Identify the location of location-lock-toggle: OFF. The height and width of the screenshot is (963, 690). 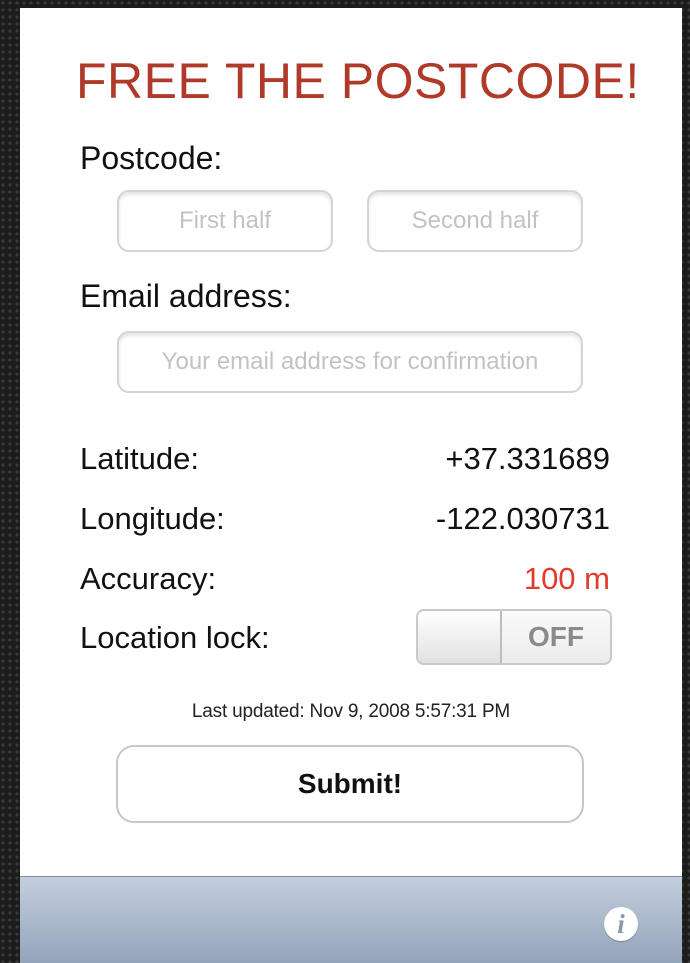
(514, 637).